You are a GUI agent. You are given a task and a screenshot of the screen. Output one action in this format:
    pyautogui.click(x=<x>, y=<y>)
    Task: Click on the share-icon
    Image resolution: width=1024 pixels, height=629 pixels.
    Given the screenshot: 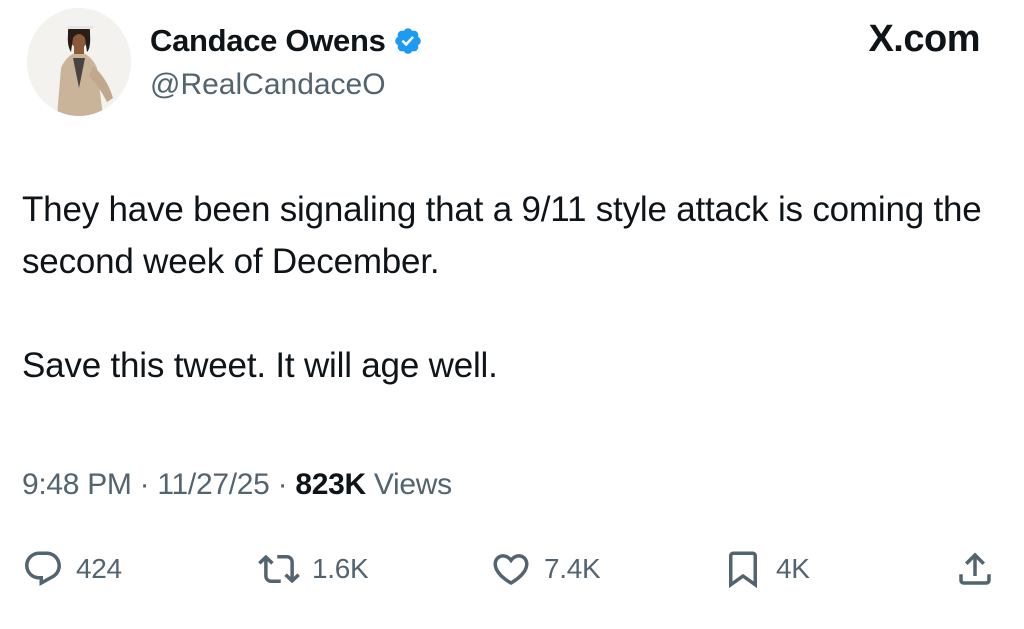 What is the action you would take?
    pyautogui.click(x=975, y=568)
    